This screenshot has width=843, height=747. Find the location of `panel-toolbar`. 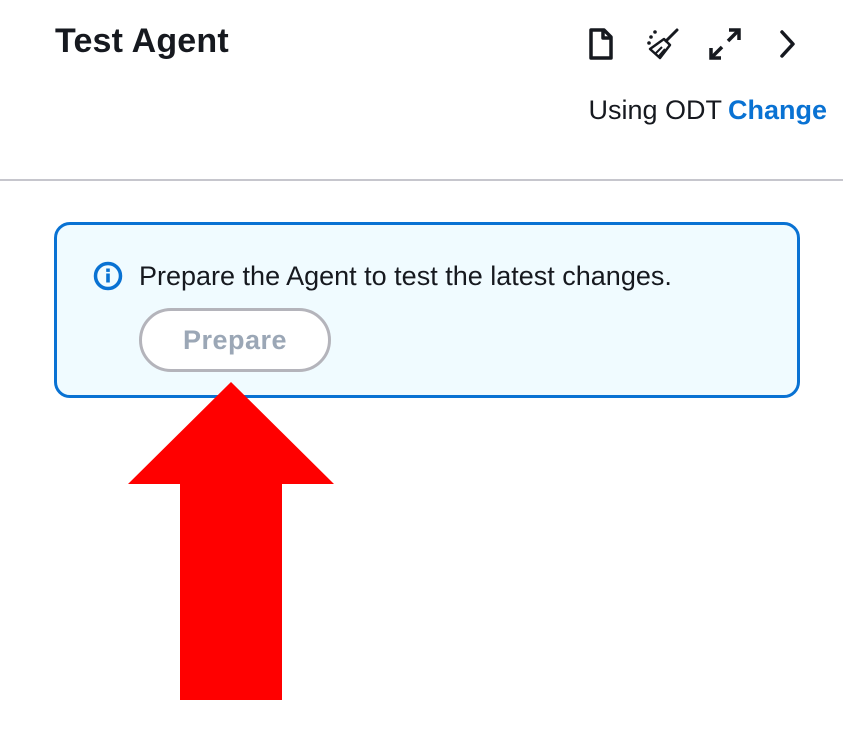

panel-toolbar is located at coordinates (683, 44).